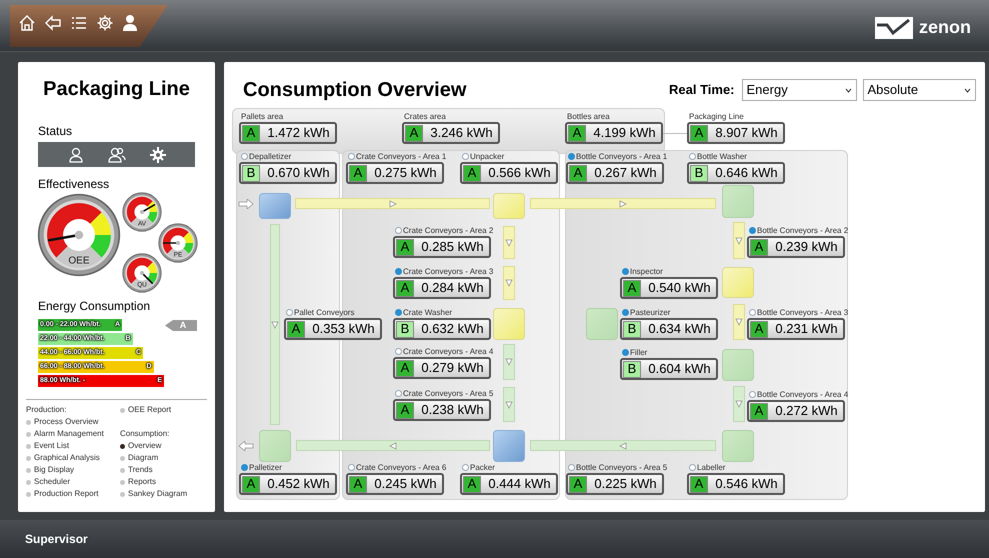 This screenshot has width=989, height=558. What do you see at coordinates (650, 312) in the screenshot?
I see `node-label: Pasteurizer` at bounding box center [650, 312].